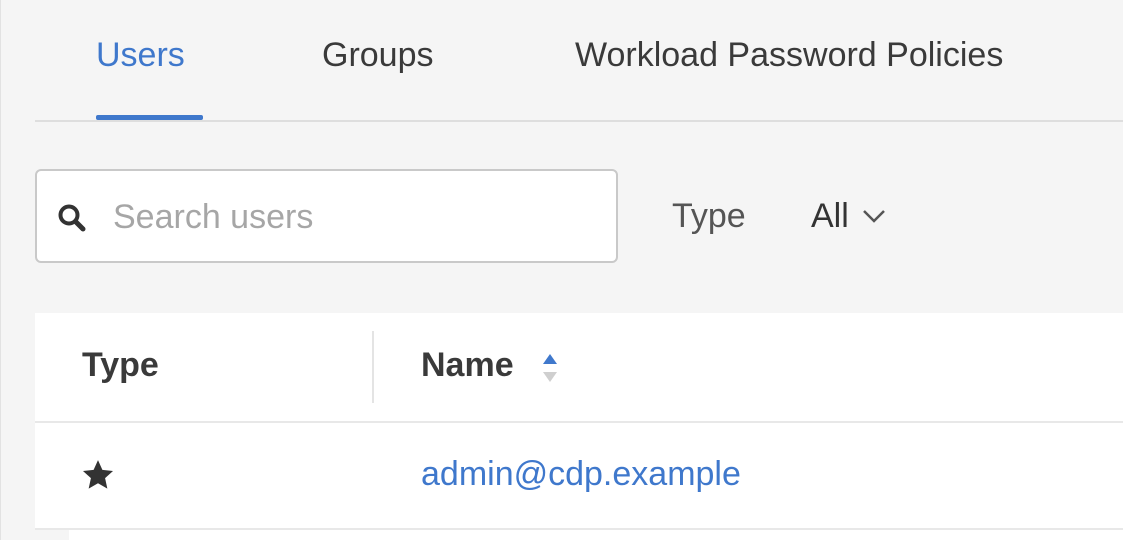 This screenshot has width=1123, height=540. What do you see at coordinates (35, 535) in the screenshot?
I see `panel-edge` at bounding box center [35, 535].